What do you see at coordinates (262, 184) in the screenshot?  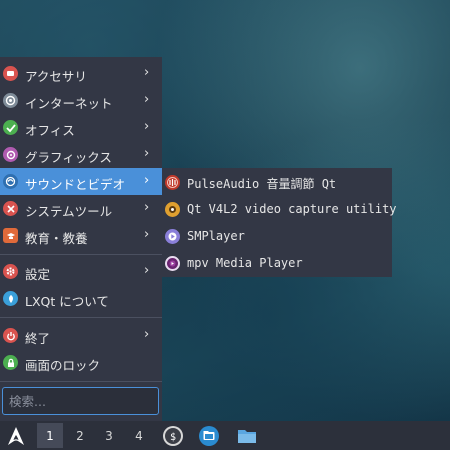 I see `submenu-item-label: PulseAudio 音量調節 Qt` at bounding box center [262, 184].